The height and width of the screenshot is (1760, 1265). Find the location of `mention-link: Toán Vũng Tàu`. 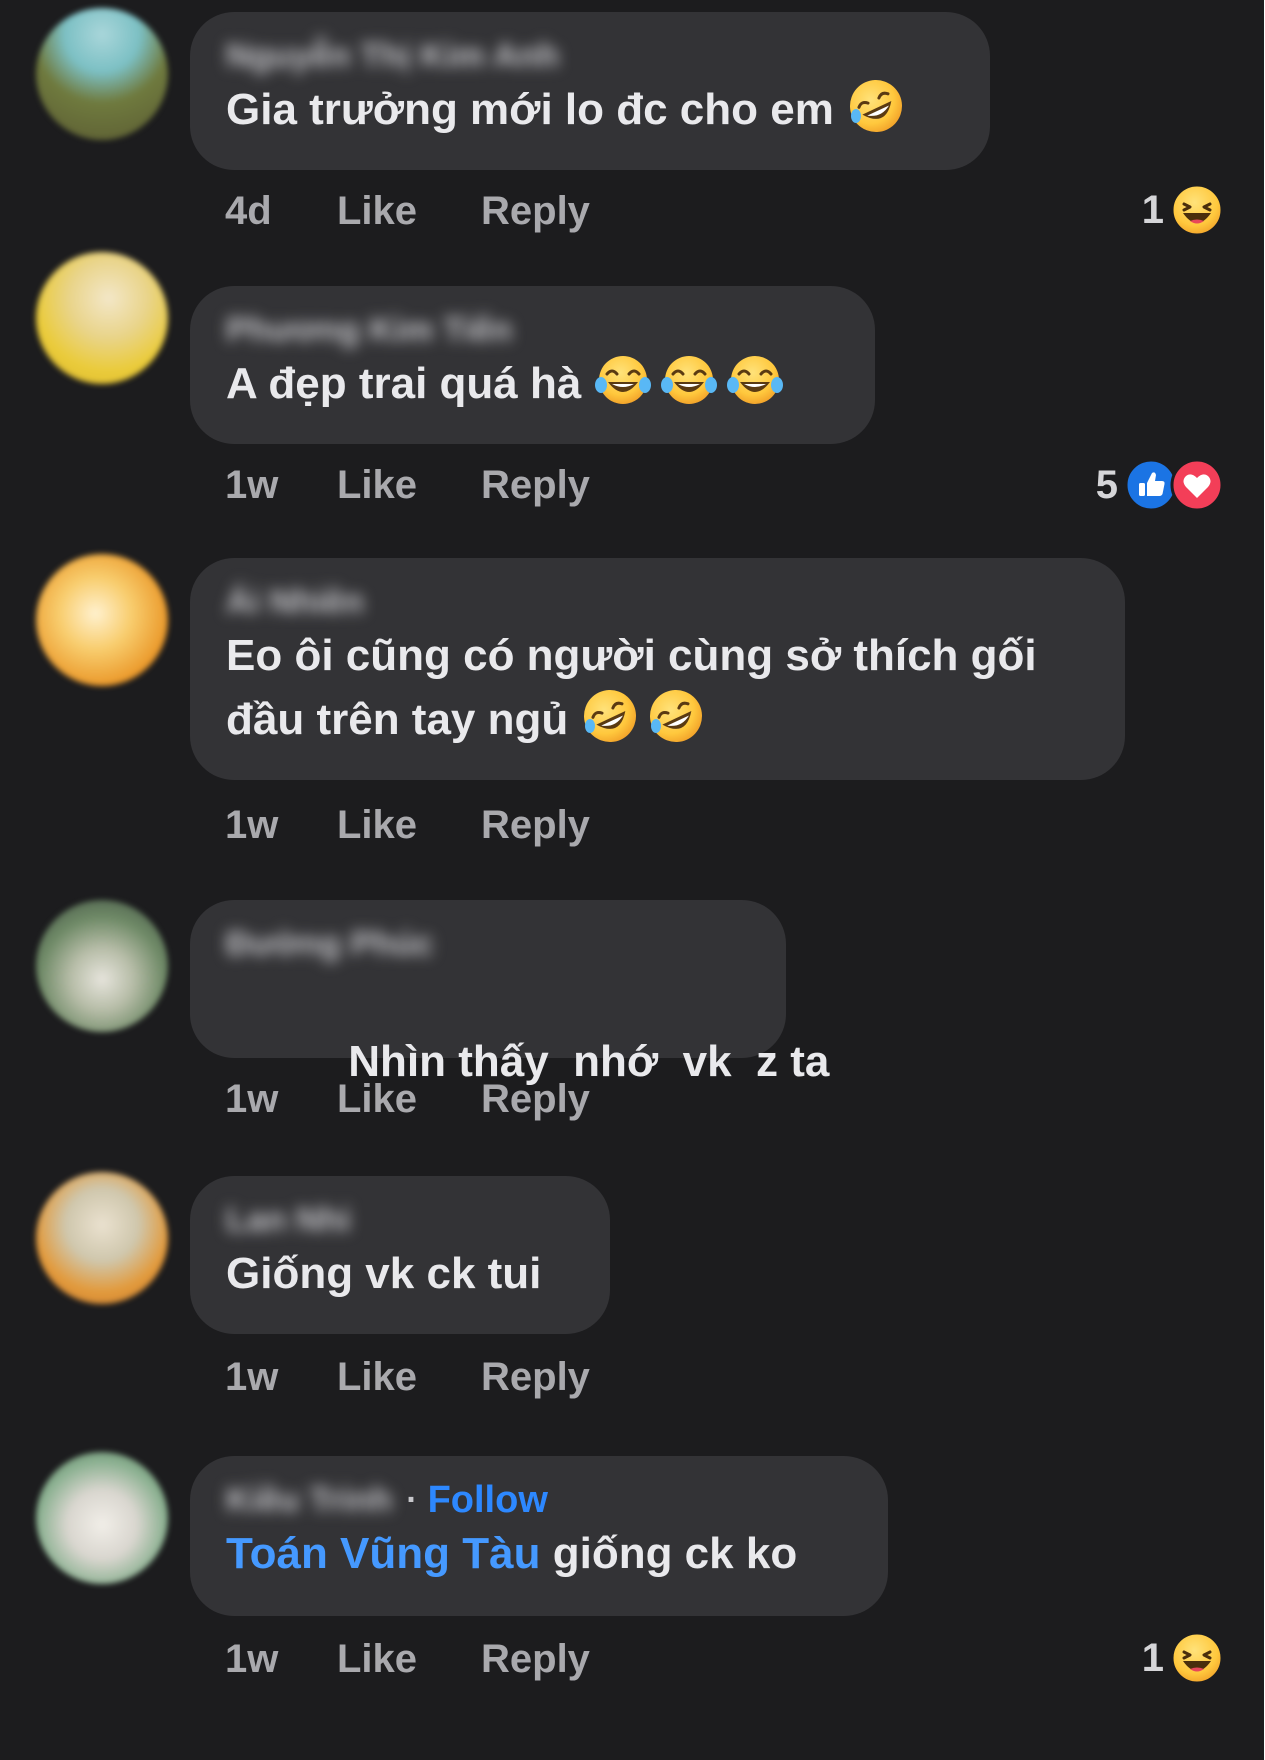

mention-link: Toán Vũng Tàu is located at coordinates (383, 1553).